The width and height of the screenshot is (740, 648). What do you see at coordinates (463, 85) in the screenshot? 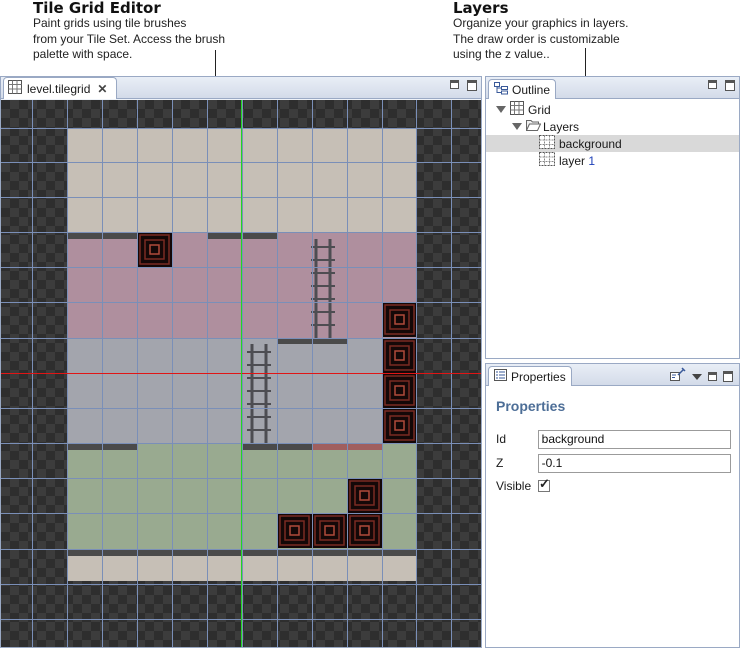
I see `editor-window-controls` at bounding box center [463, 85].